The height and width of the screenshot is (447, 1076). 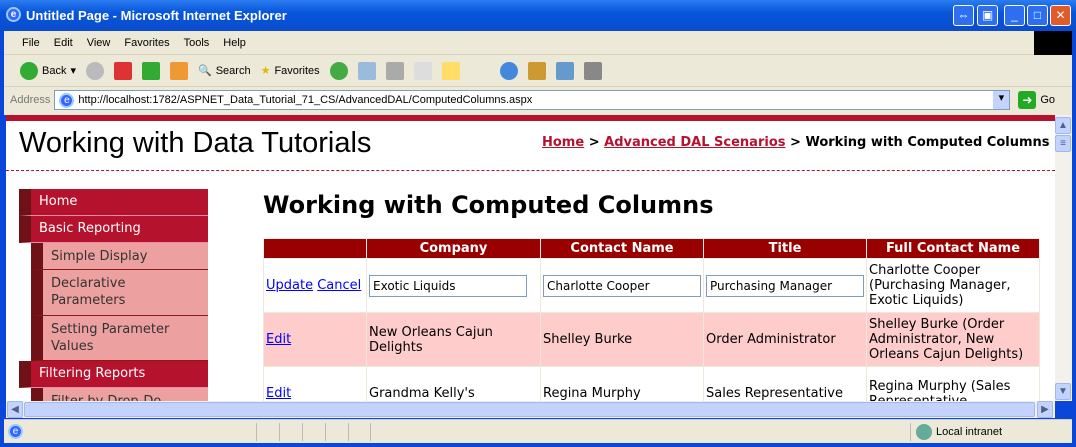 I want to click on go-button: ➜ Go, so click(x=1036, y=100).